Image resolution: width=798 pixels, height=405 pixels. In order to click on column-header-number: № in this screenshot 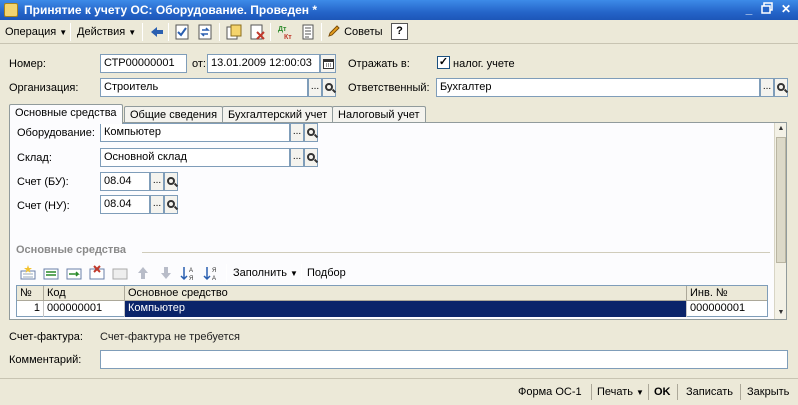, I will do `click(30, 293)`.